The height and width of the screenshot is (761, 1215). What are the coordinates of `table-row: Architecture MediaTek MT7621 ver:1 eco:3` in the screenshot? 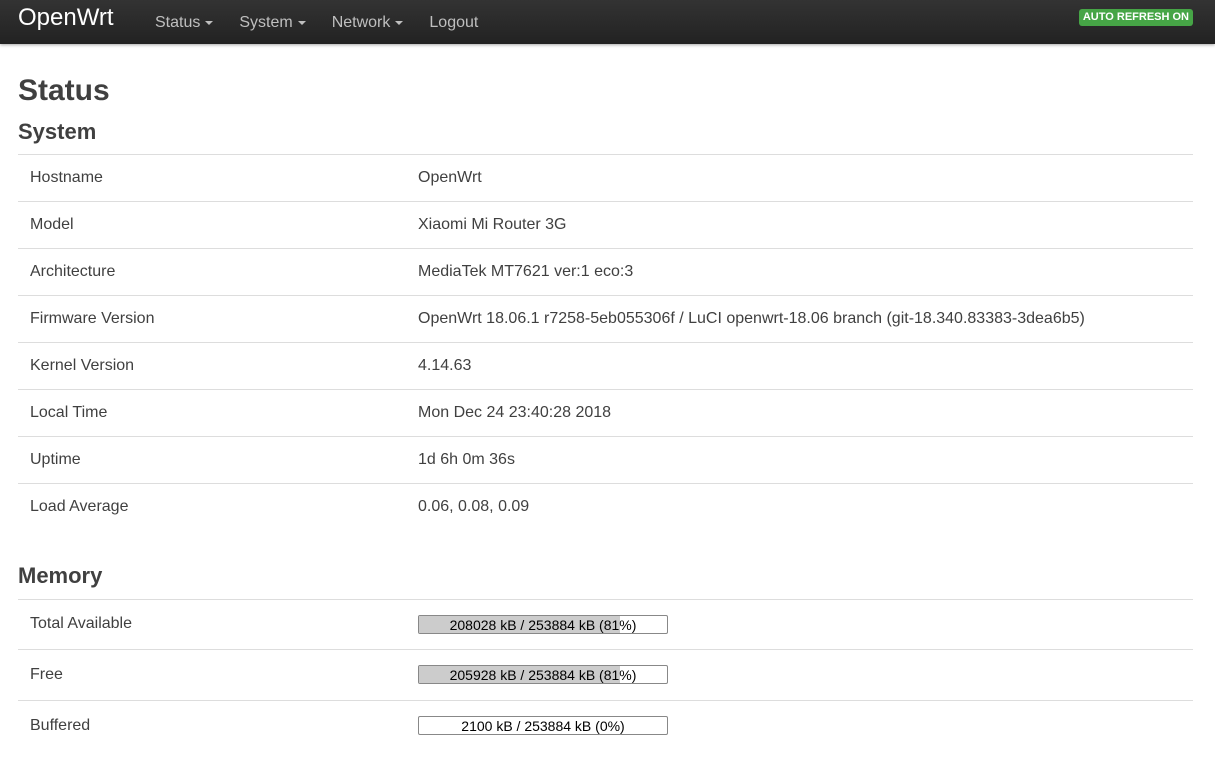 It's located at (605, 272).